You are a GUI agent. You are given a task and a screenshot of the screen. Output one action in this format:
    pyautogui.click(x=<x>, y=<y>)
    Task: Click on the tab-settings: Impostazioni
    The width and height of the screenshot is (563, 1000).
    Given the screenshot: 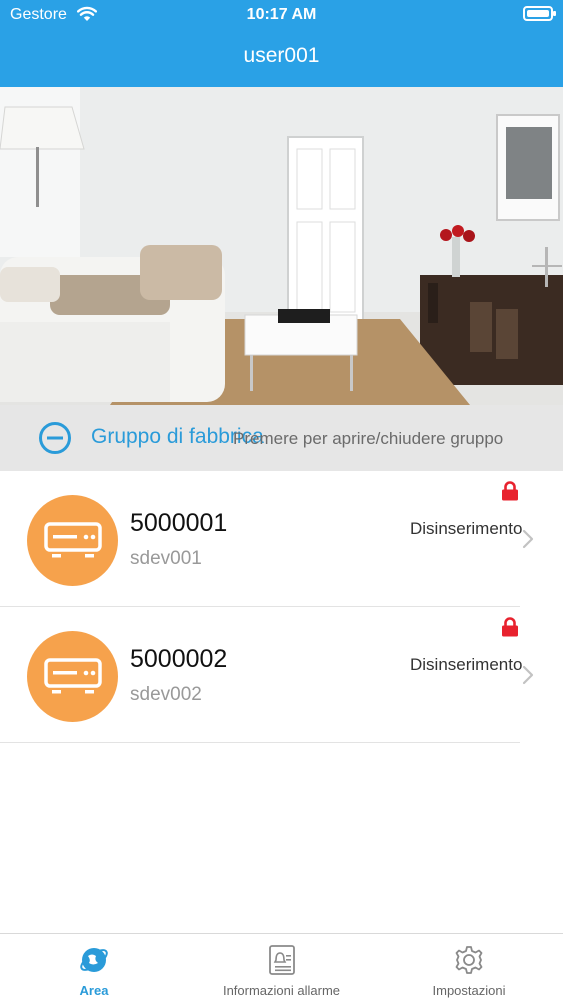 What is the action you would take?
    pyautogui.click(x=469, y=967)
    